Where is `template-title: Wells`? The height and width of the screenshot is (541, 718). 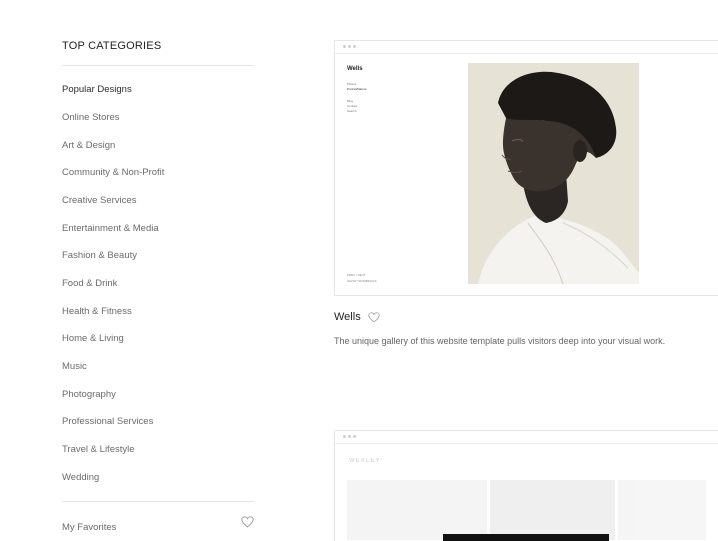 template-title: Wells is located at coordinates (347, 317).